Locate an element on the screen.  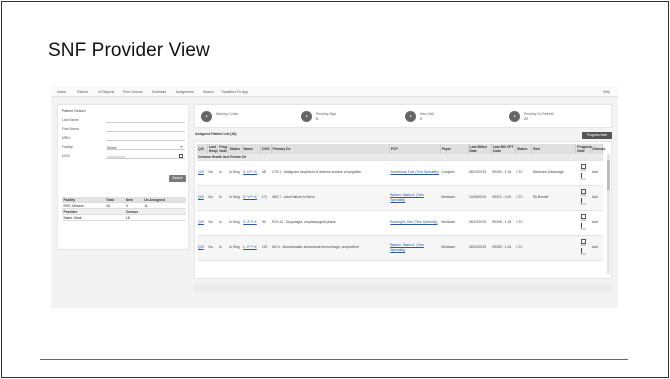
mrn-input is located at coordinates (145, 138).